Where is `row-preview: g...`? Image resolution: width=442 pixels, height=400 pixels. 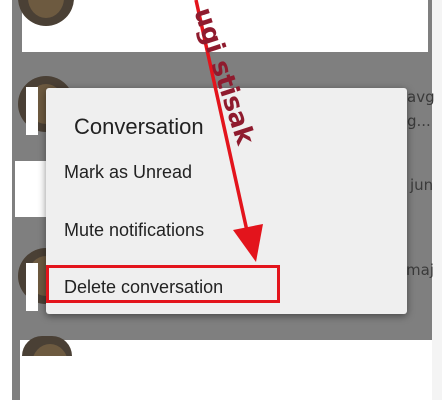
row-preview: g... is located at coordinates (419, 121).